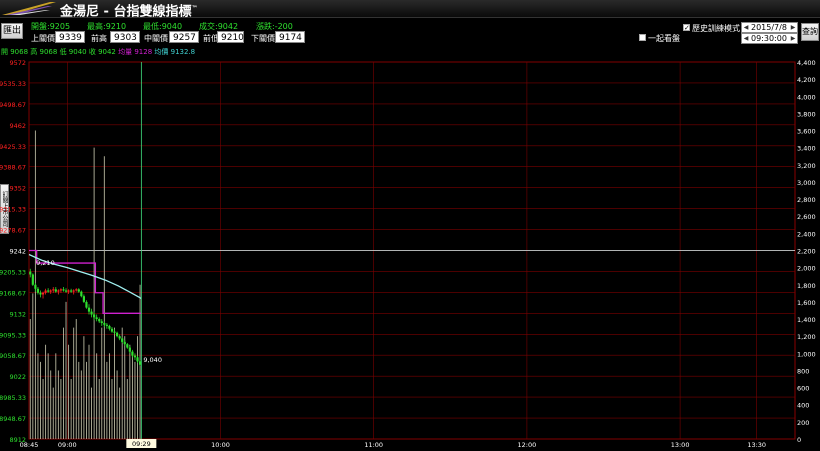 The width and height of the screenshot is (820, 451). What do you see at coordinates (686, 28) in the screenshot?
I see `history-mode-checkbox: ✓` at bounding box center [686, 28].